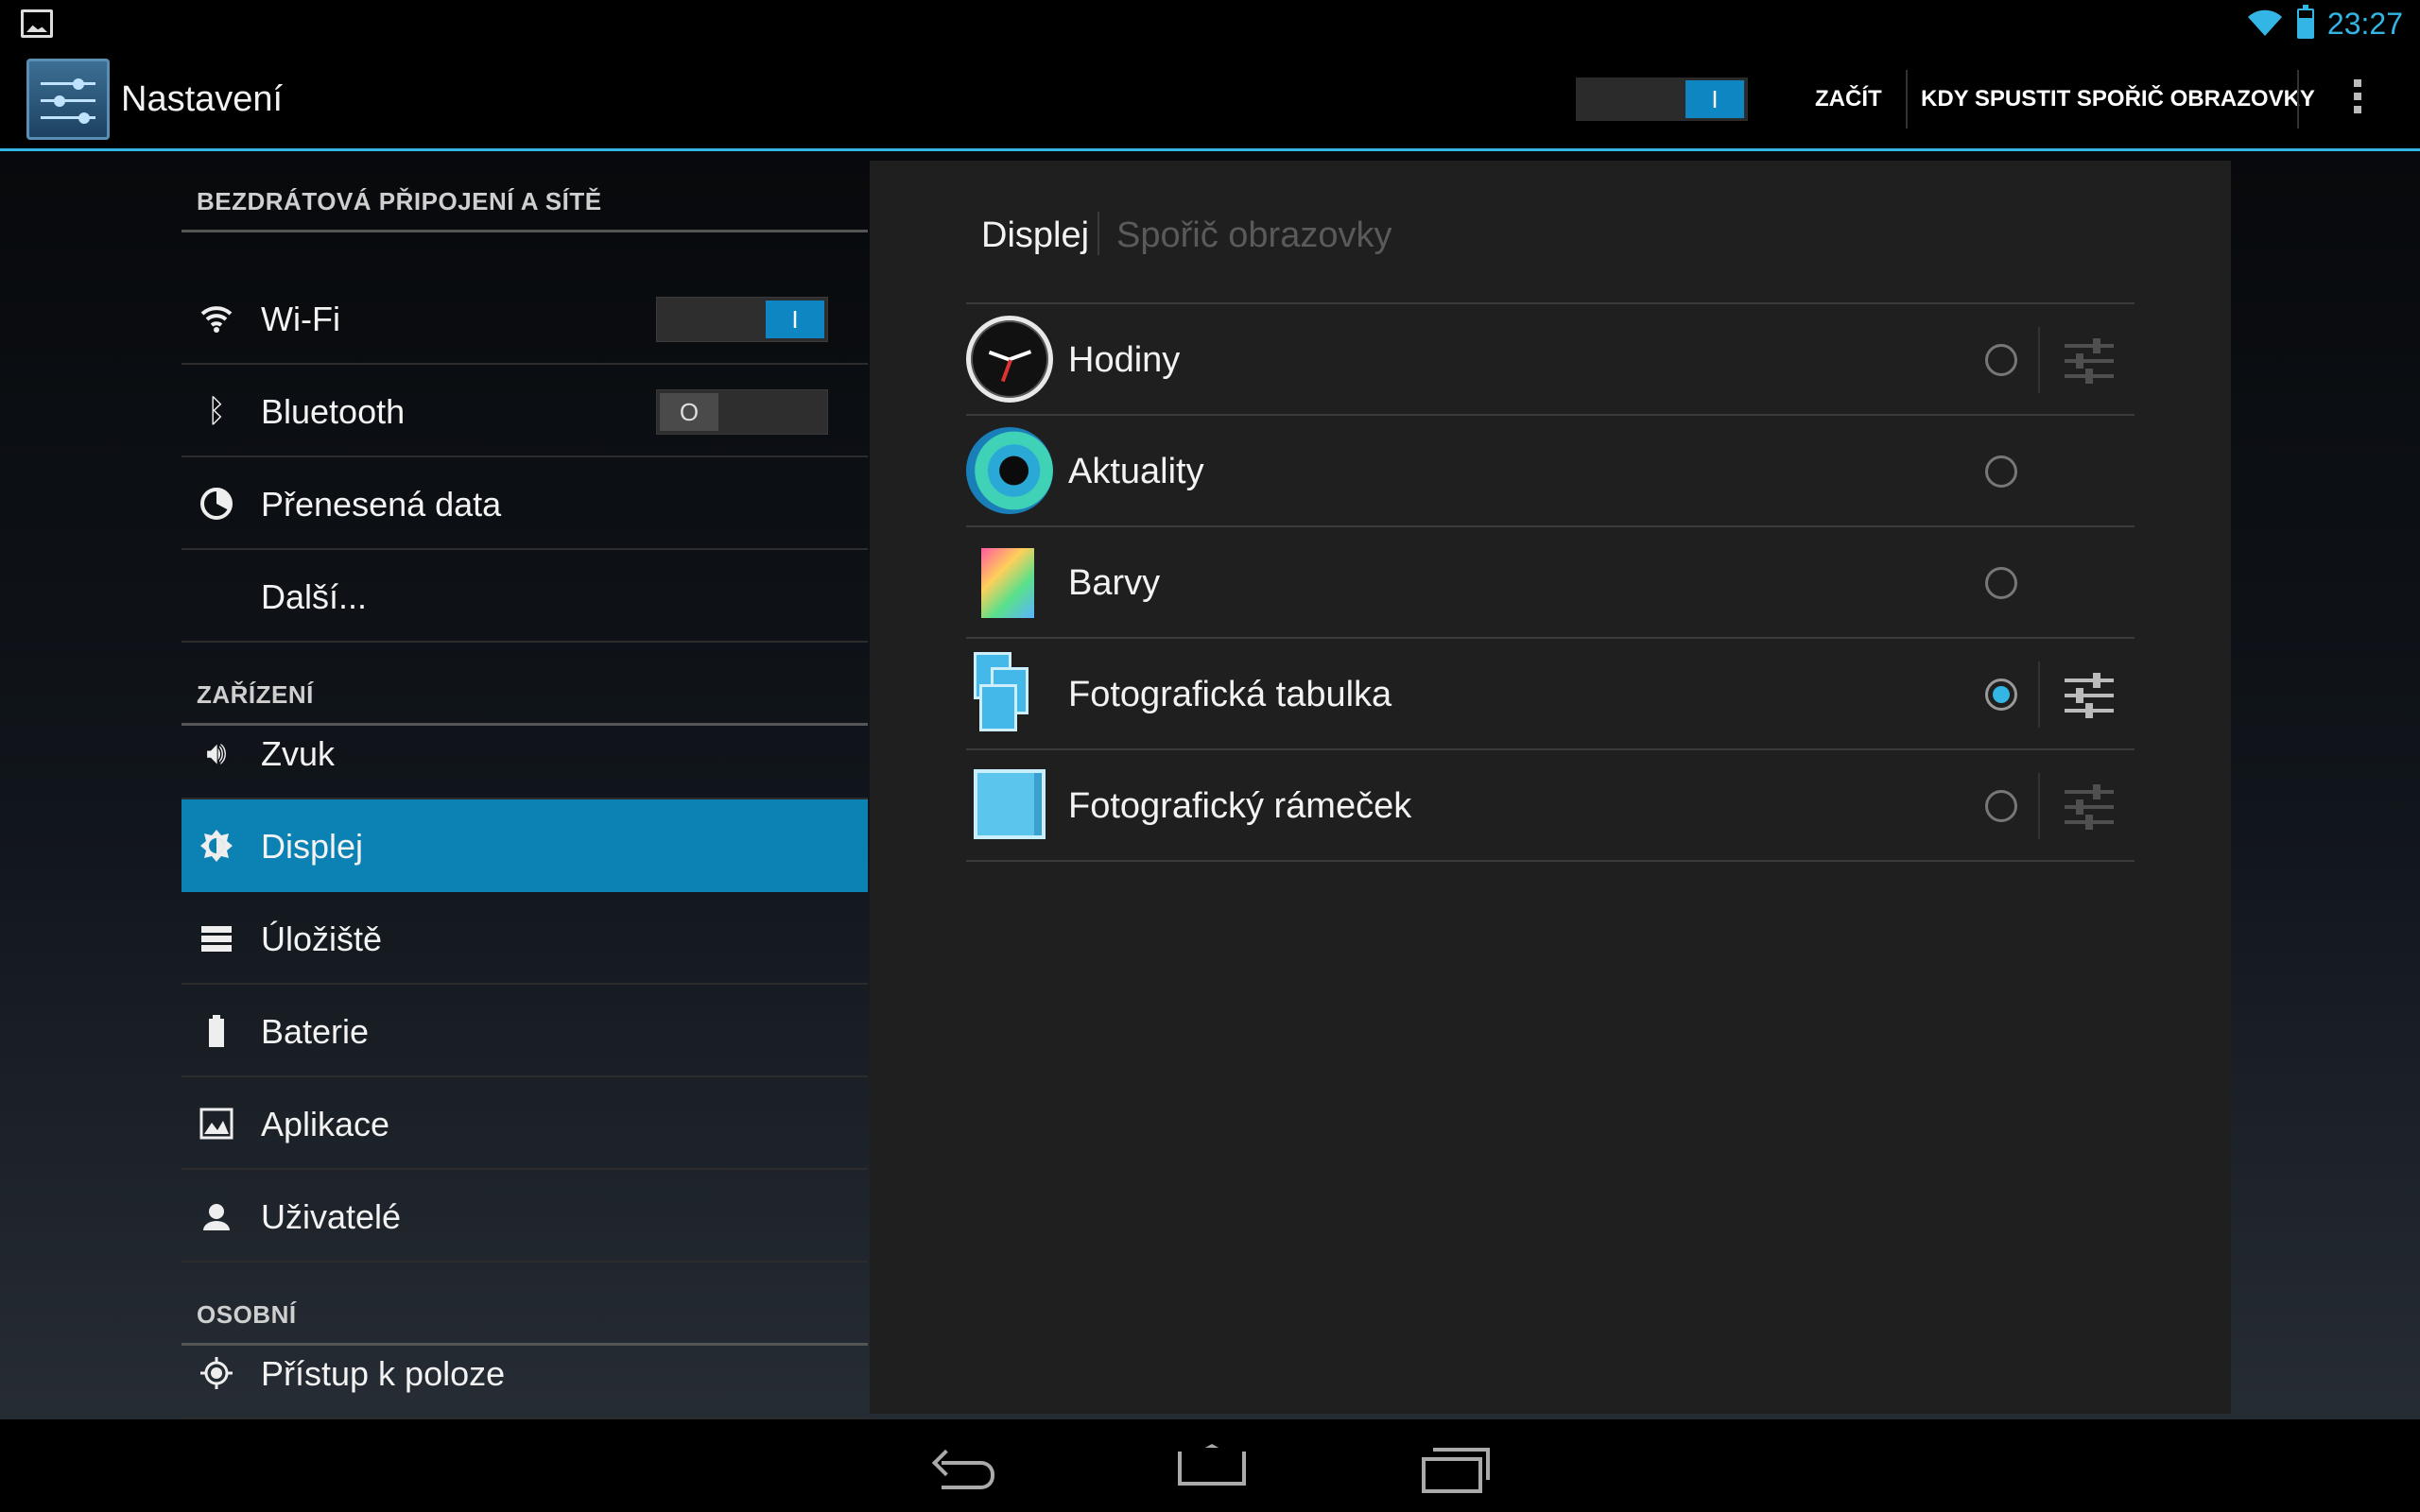 This screenshot has height=1512, width=2420. I want to click on breadcrumb-parent: Displej, so click(1035, 235).